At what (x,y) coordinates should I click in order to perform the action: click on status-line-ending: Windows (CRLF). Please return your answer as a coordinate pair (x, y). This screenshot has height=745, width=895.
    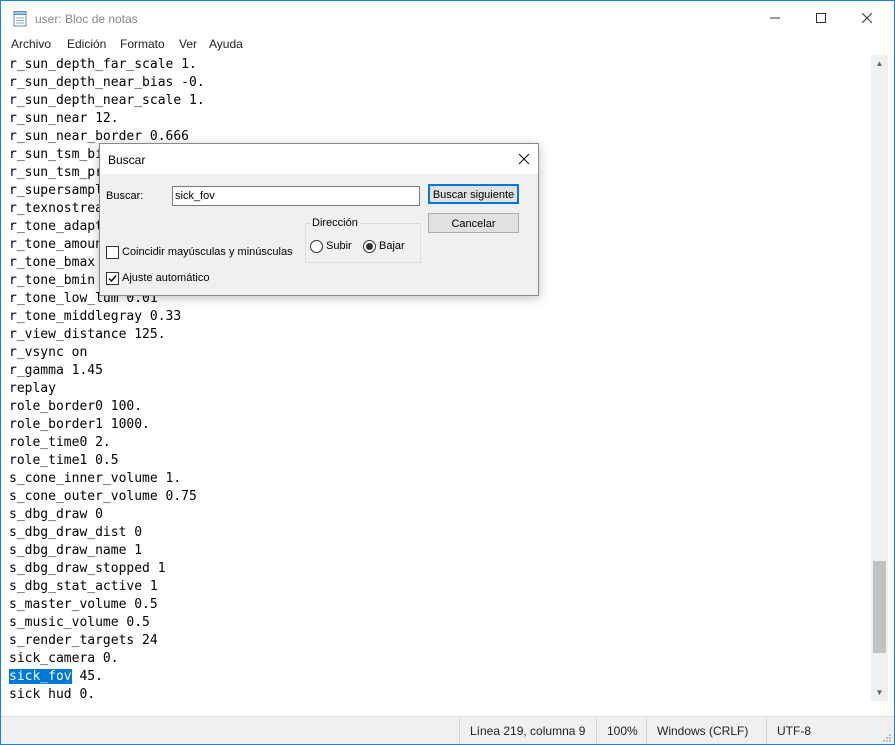
    Looking at the image, I should click on (706, 730).